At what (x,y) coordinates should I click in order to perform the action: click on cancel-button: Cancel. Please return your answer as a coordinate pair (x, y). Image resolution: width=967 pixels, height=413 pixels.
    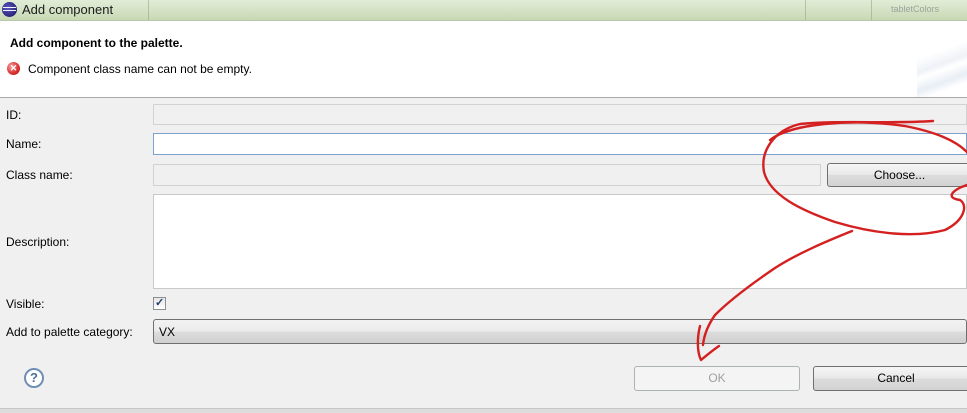
    Looking at the image, I should click on (890, 378).